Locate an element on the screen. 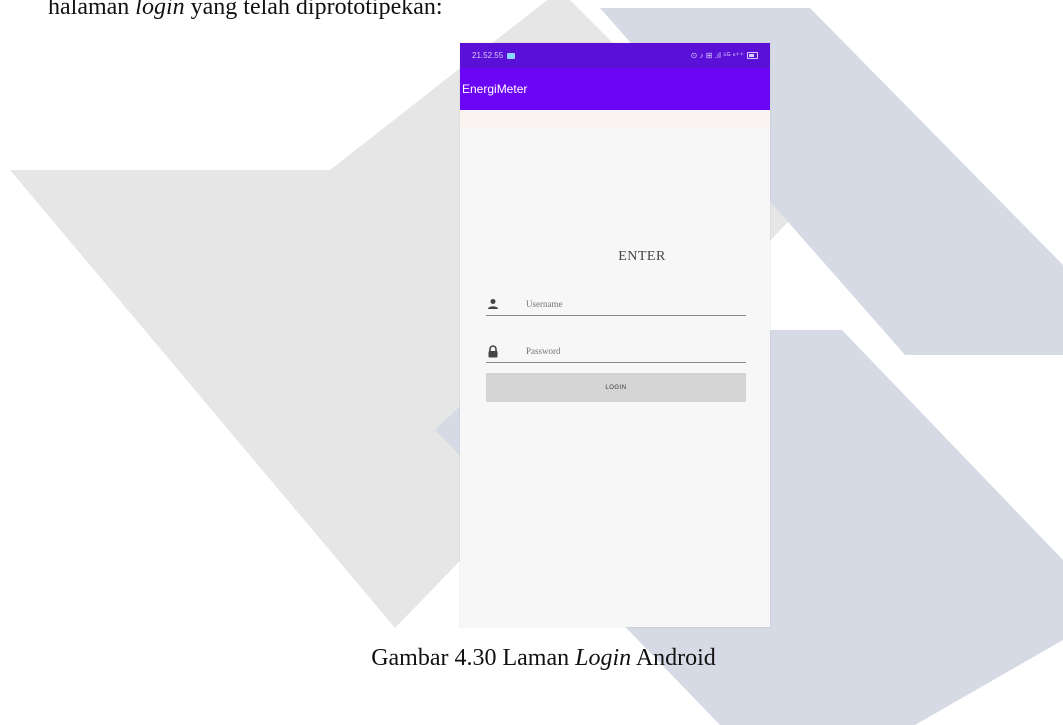 The width and height of the screenshot is (1063, 725). intro-text-italic: login is located at coordinates (160, 10).